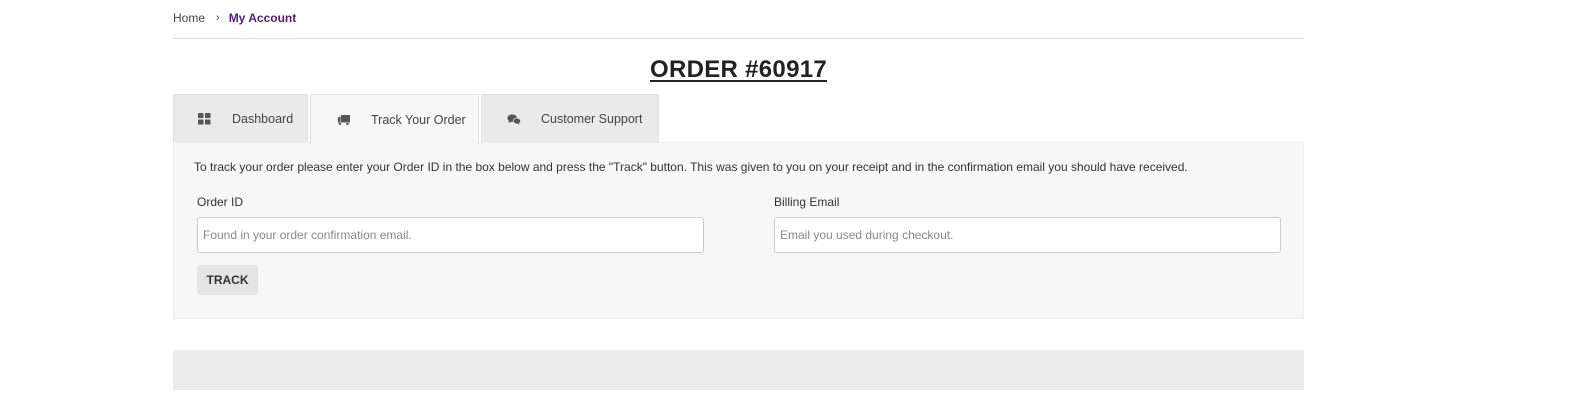  I want to click on page-title: ORDER #60917, so click(738, 70).